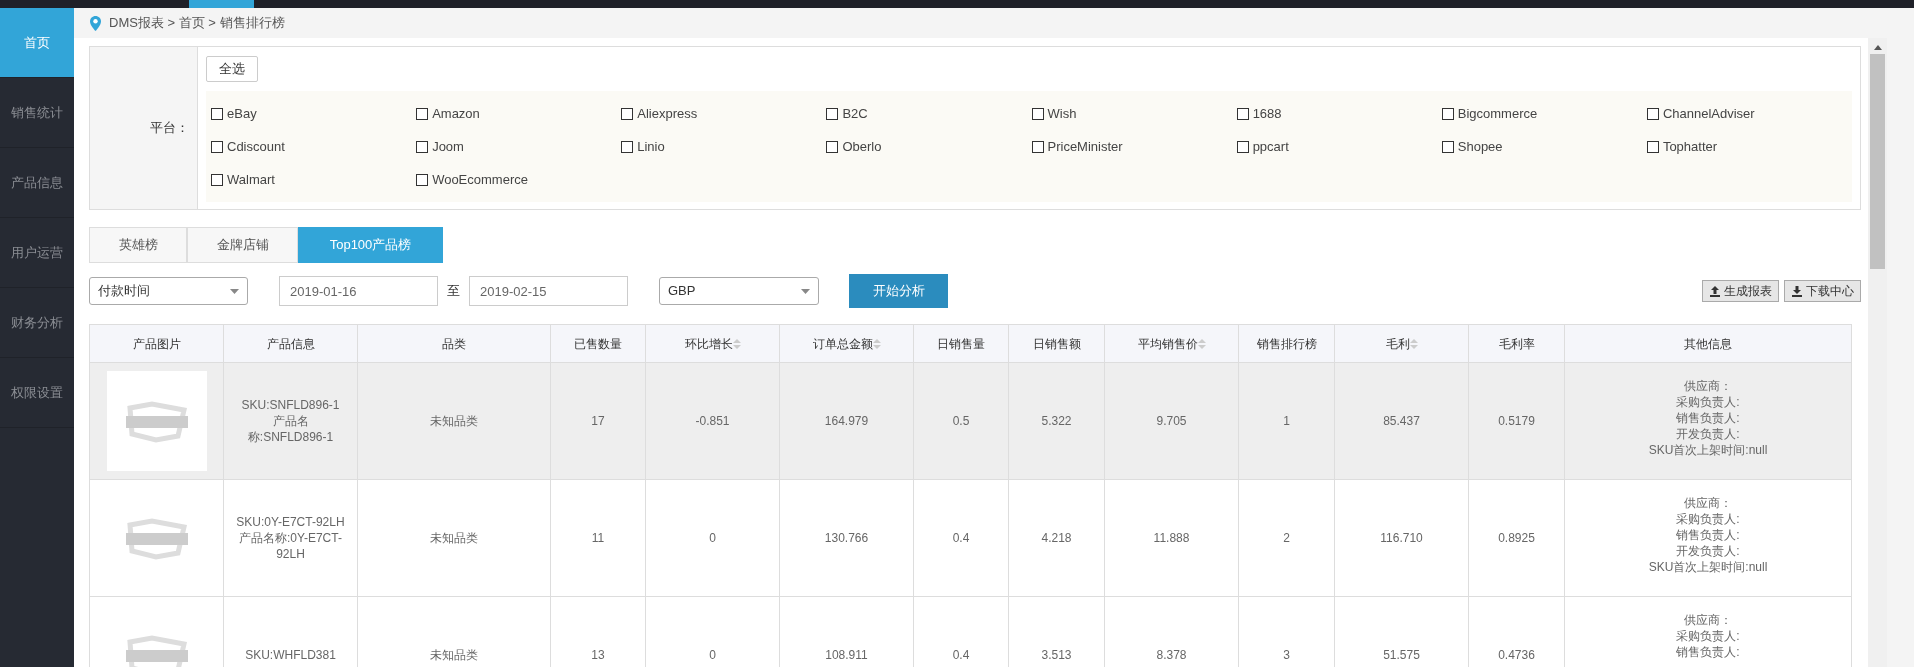  What do you see at coordinates (961, 655) in the screenshot?
I see `table-cell: 0.4` at bounding box center [961, 655].